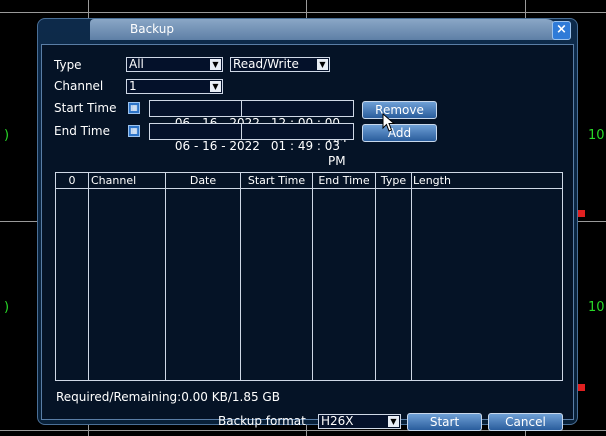 Image resolution: width=606 pixels, height=436 pixels. Describe the element at coordinates (204, 115) in the screenshot. I see `start-date-field: 06 - 16 - 2022` at that location.